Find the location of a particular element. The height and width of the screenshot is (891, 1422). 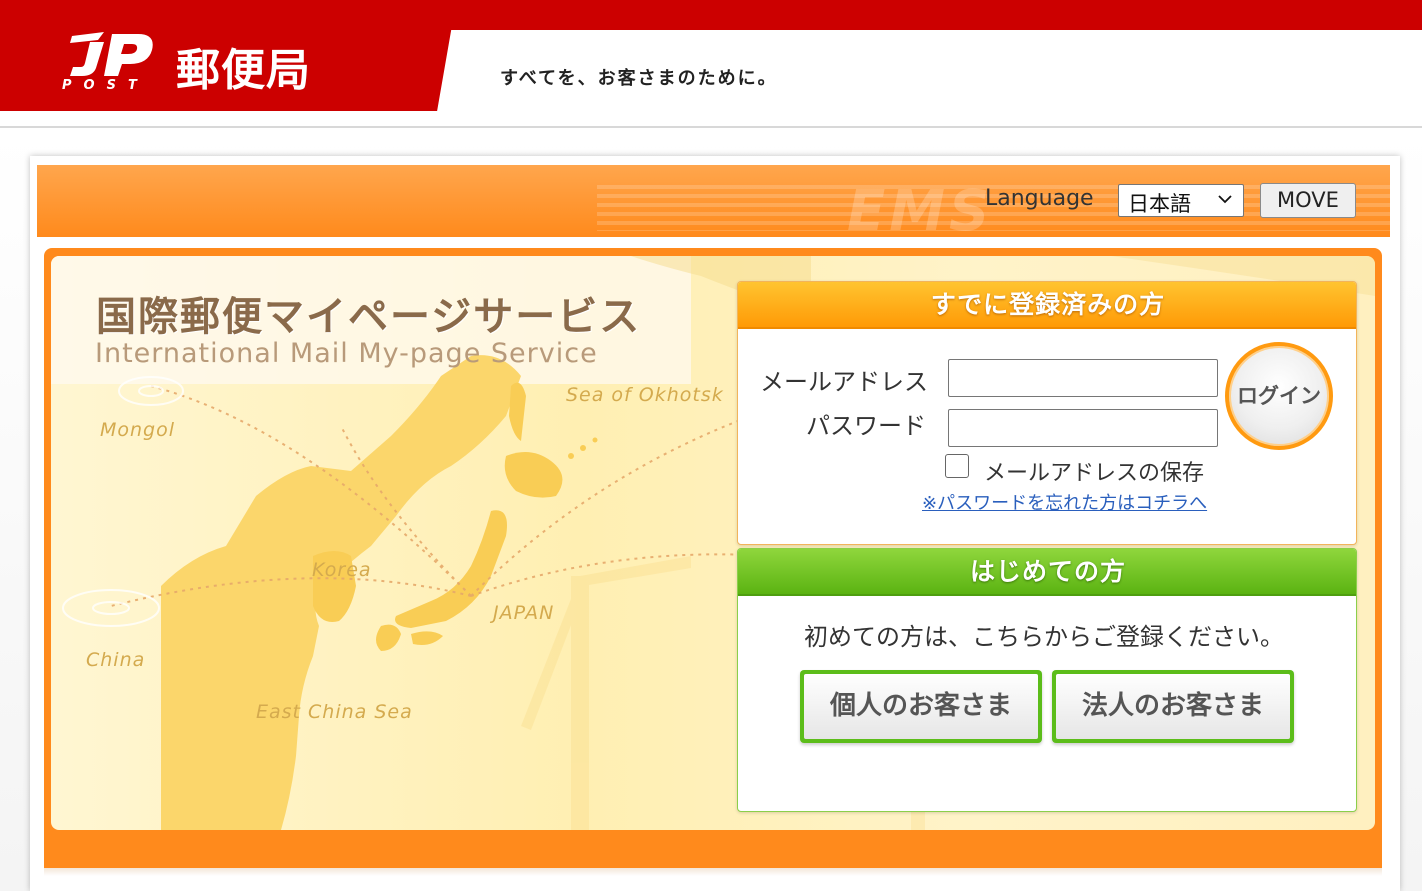

jp-logo-icon is located at coordinates (110, 54).